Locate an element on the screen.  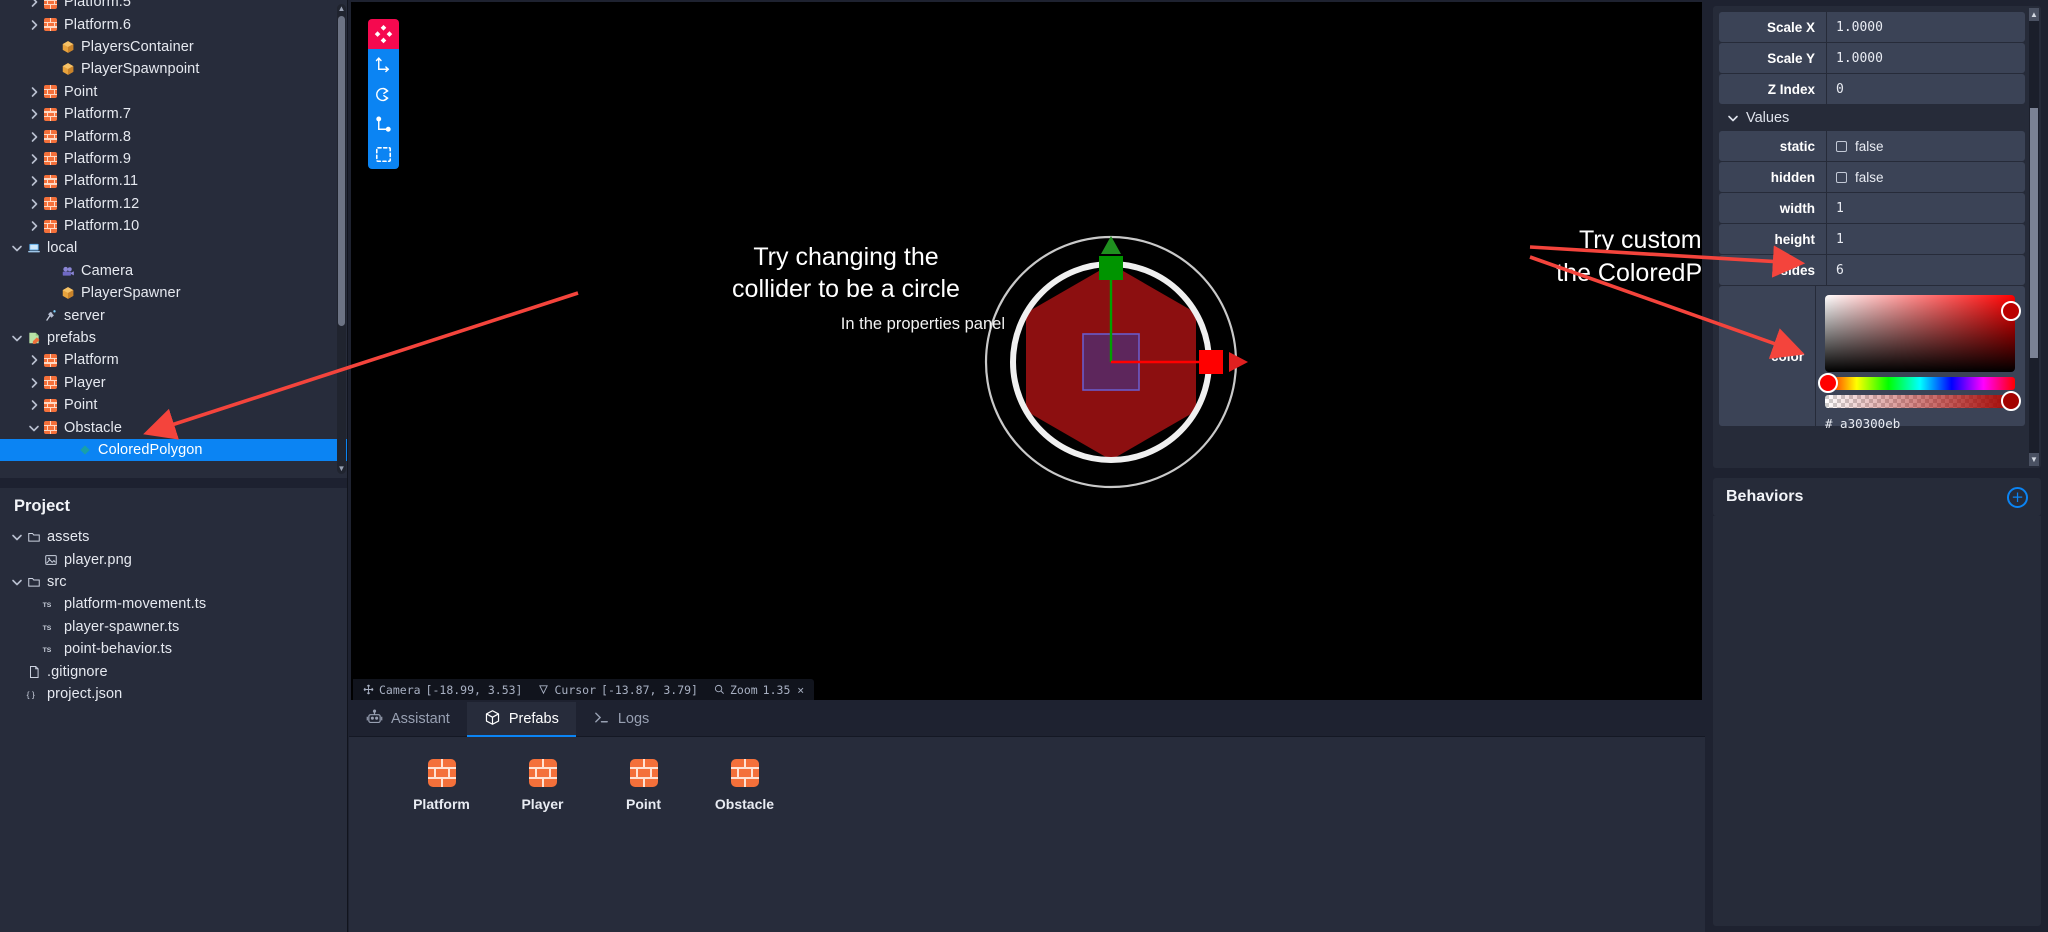
add-behavior-button: + is located at coordinates (2017, 497).